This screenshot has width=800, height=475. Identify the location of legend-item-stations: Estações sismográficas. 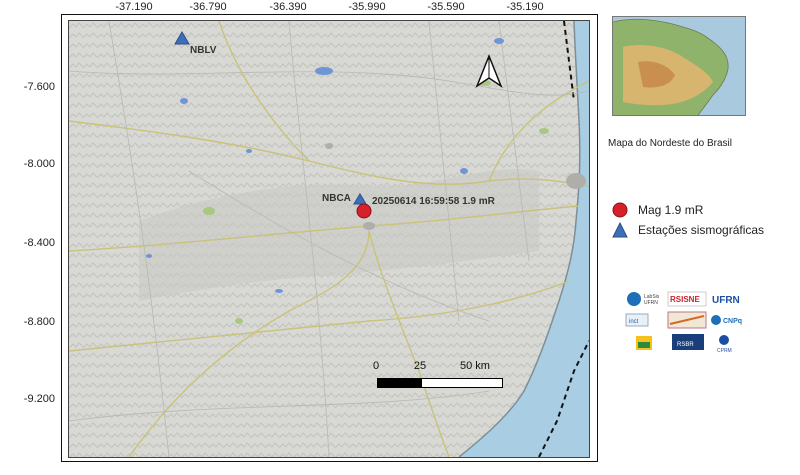
(688, 230).